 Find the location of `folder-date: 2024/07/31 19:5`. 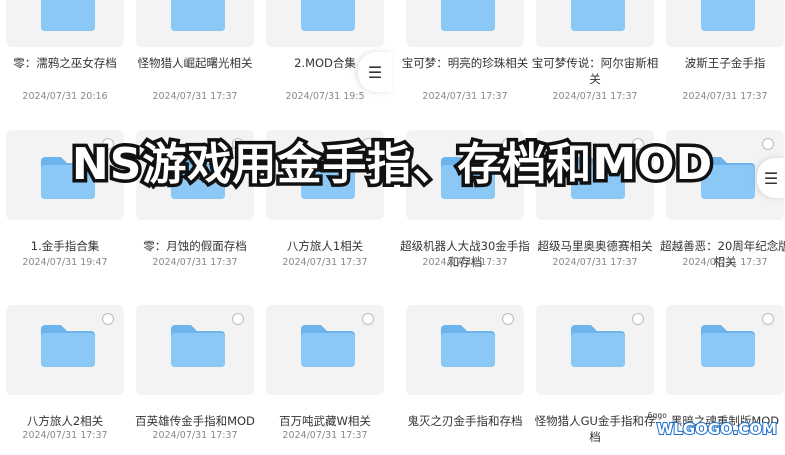

folder-date: 2024/07/31 19:5 is located at coordinates (325, 96).